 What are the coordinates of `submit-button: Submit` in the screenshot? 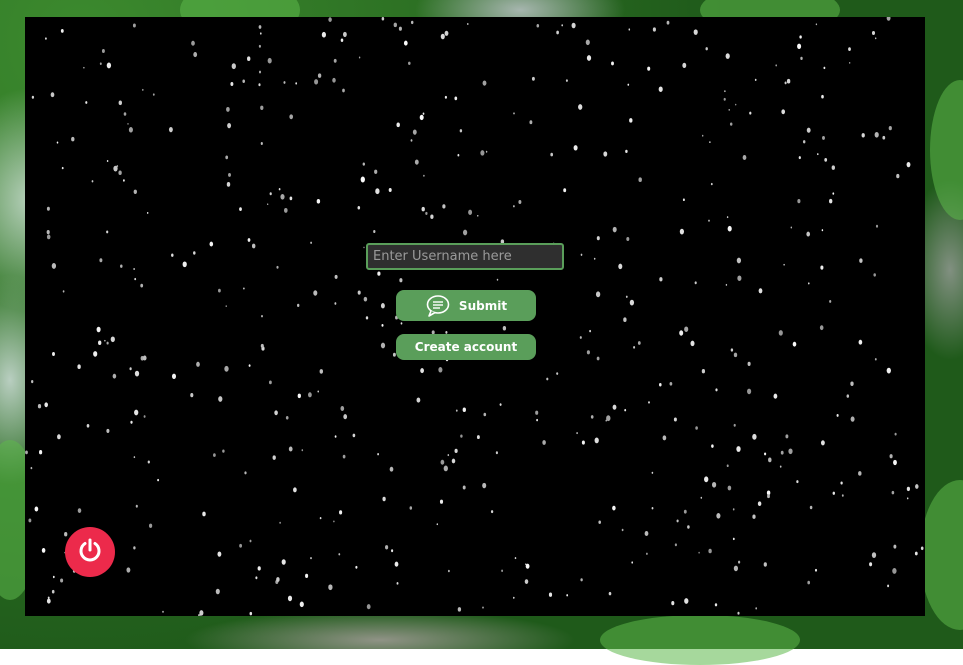 It's located at (466, 305).